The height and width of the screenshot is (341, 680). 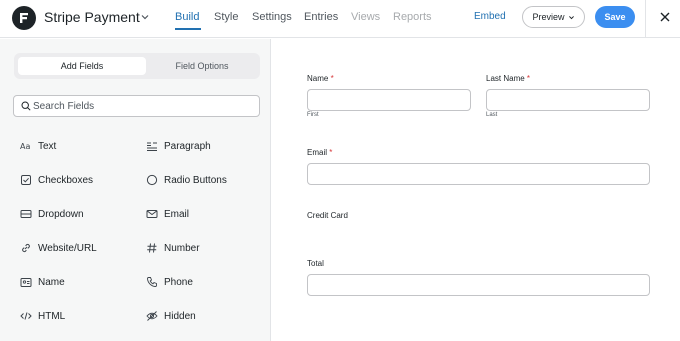 I want to click on radio-icon, so click(x=152, y=180).